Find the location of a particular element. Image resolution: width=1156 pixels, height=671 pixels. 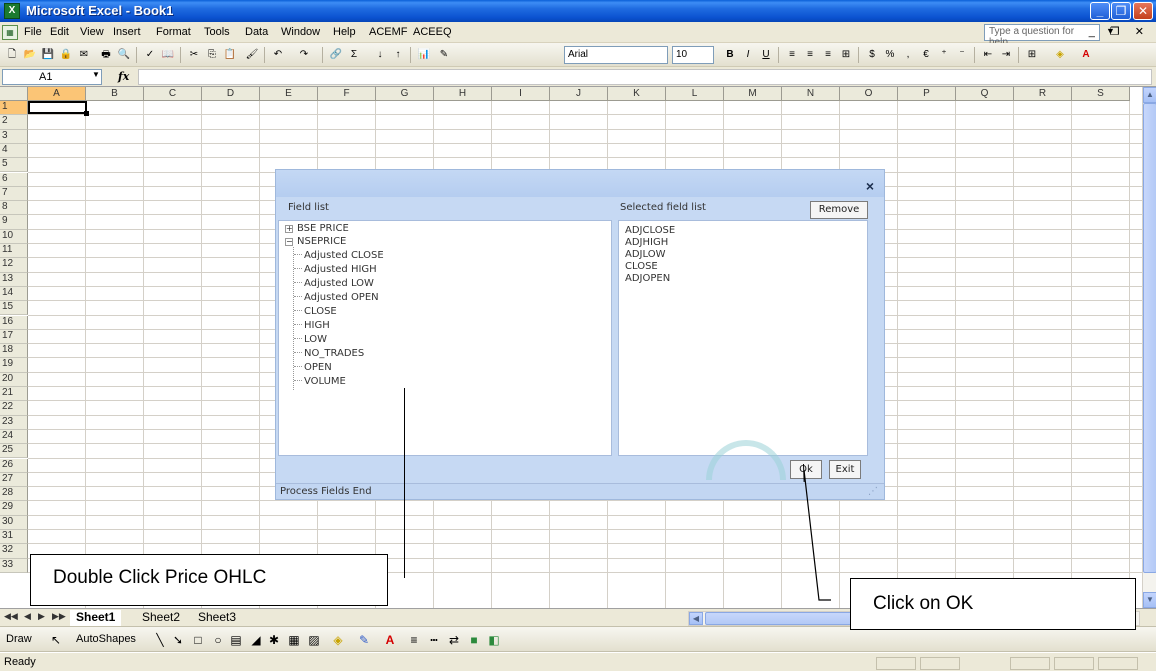

euro-icon: € is located at coordinates (926, 55).